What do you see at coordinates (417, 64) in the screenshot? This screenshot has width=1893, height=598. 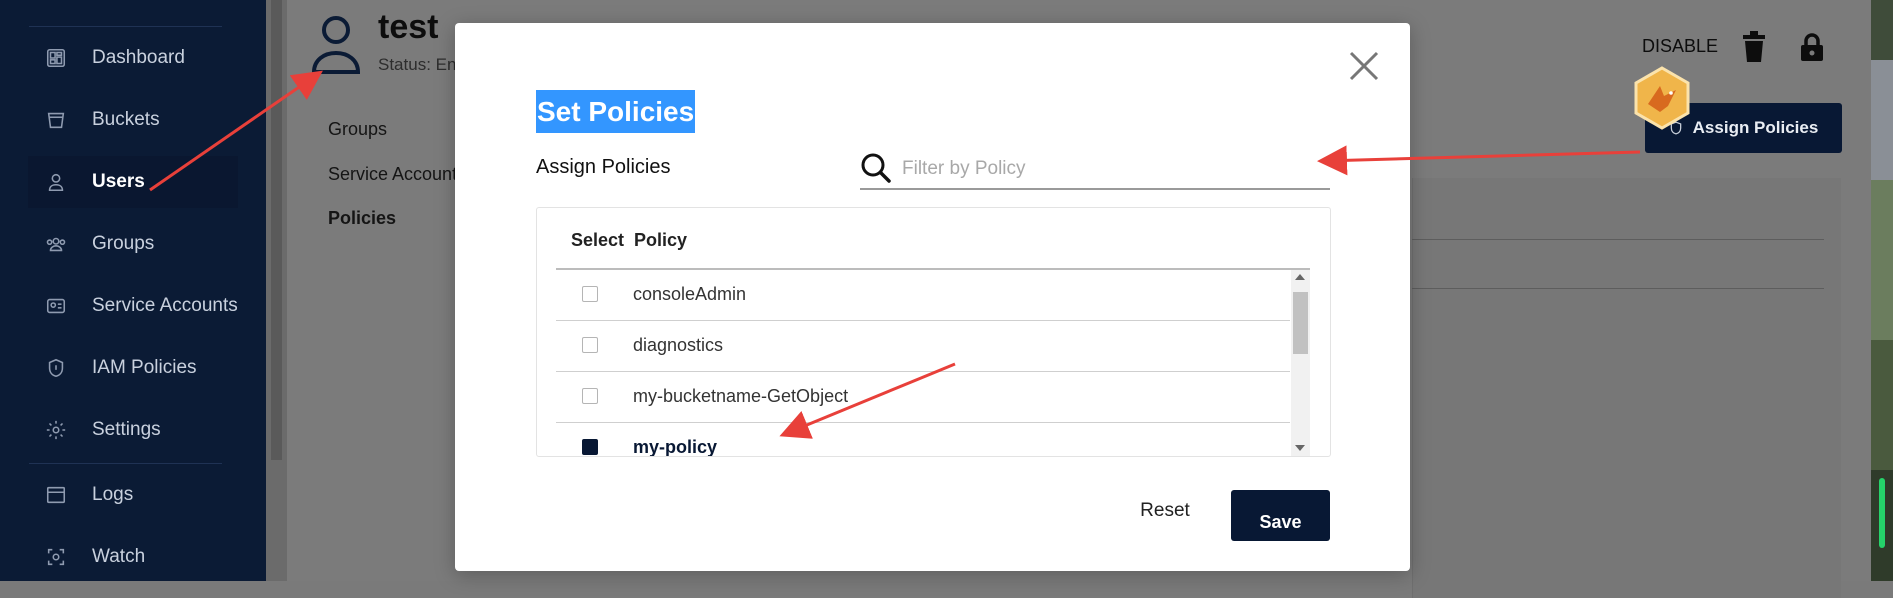 I see `user-status: Status: En` at bounding box center [417, 64].